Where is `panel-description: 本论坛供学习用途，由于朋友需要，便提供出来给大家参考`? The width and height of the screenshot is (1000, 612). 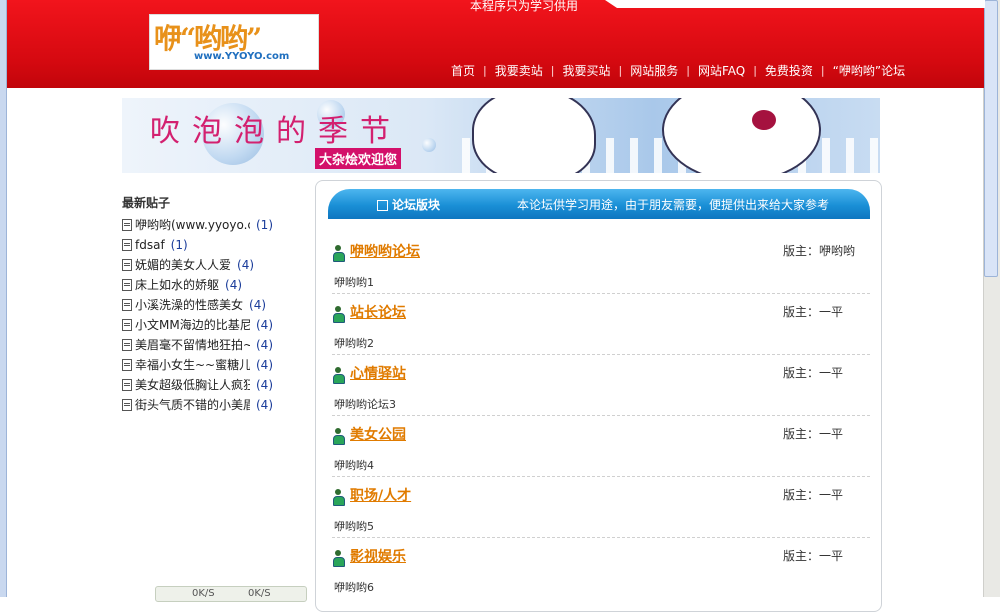 panel-description: 本论坛供学习用途，由于朋友需要，便提供出来给大家参考 is located at coordinates (673, 205).